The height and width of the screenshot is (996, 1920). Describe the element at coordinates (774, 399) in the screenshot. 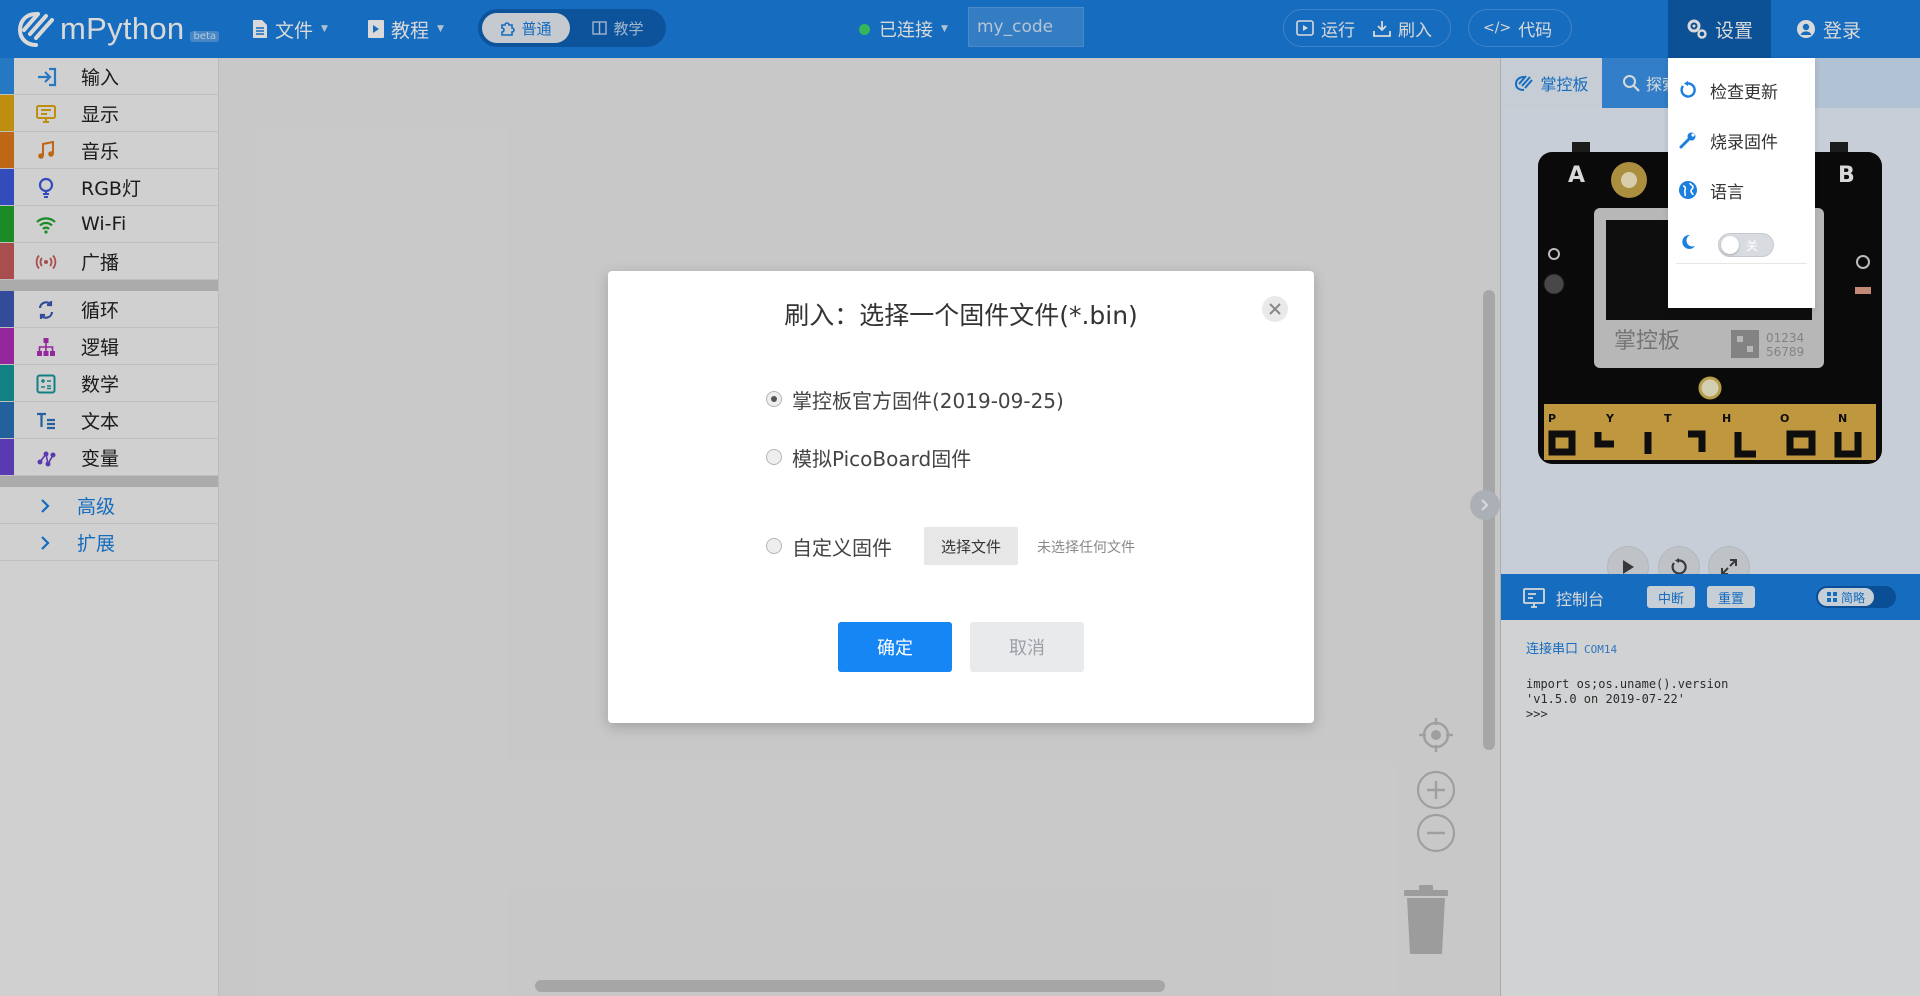

I see `radio-official` at that location.